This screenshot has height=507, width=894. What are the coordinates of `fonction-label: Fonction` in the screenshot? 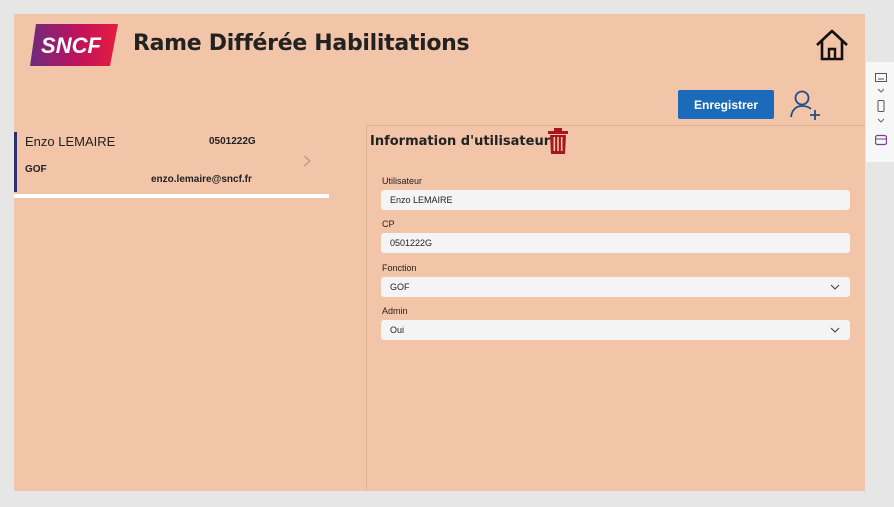 It's located at (399, 268).